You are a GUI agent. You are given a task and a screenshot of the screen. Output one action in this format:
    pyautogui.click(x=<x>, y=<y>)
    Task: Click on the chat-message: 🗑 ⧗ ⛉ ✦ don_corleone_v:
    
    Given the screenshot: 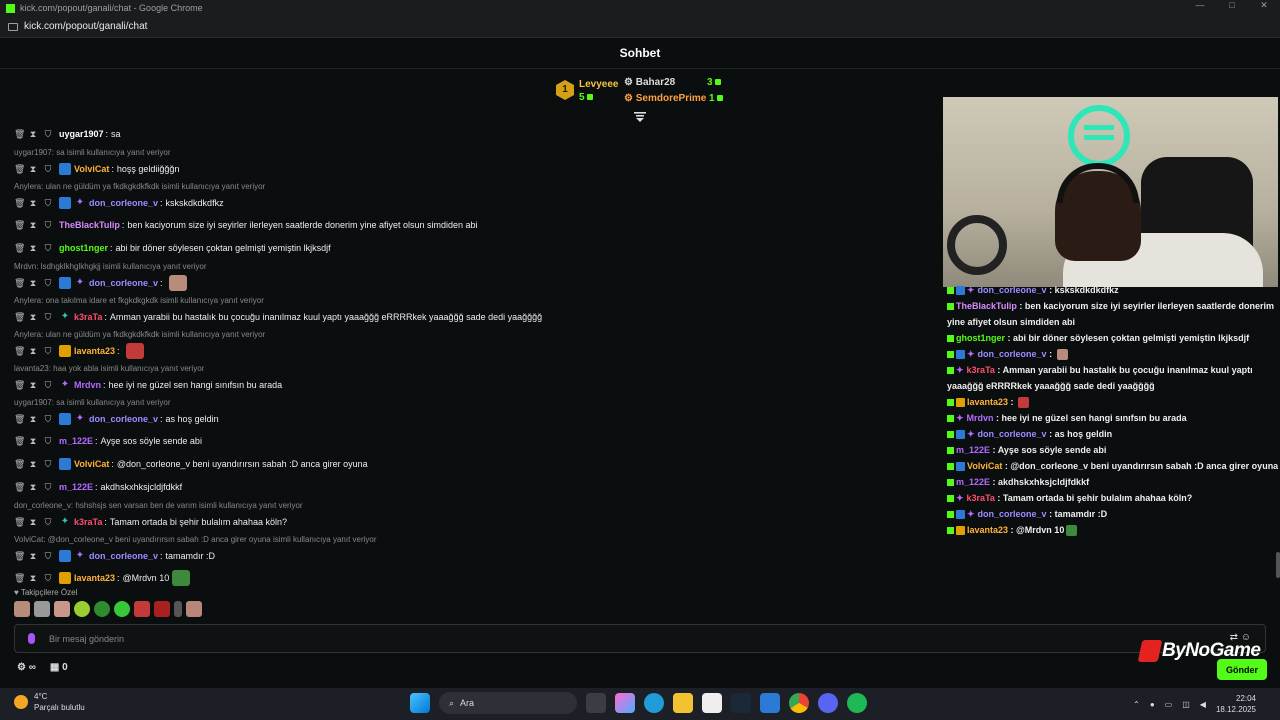 What is the action you would take?
    pyautogui.click(x=474, y=283)
    